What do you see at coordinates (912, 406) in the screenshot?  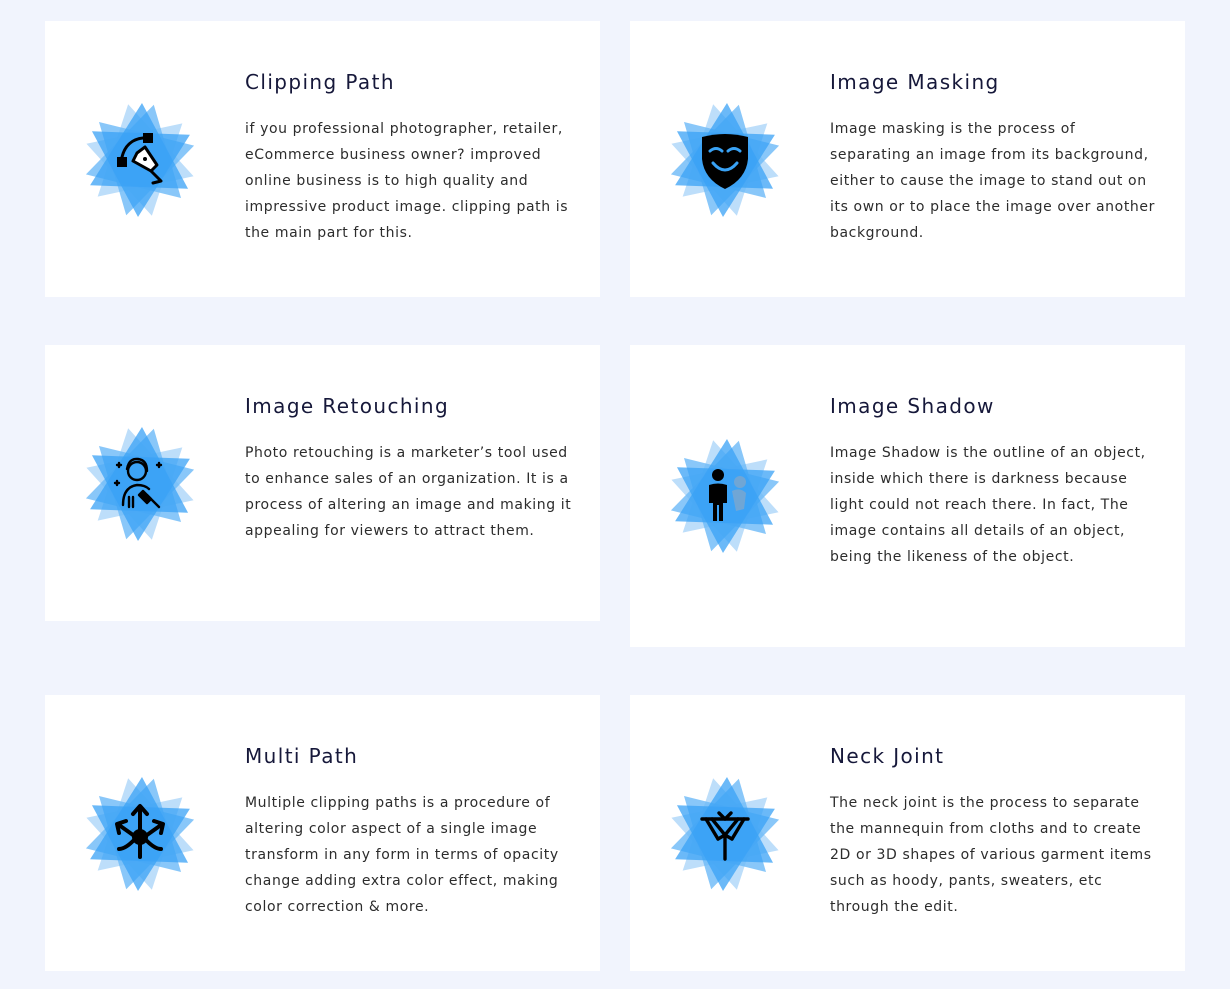 I see `service-title: Image Shadow` at bounding box center [912, 406].